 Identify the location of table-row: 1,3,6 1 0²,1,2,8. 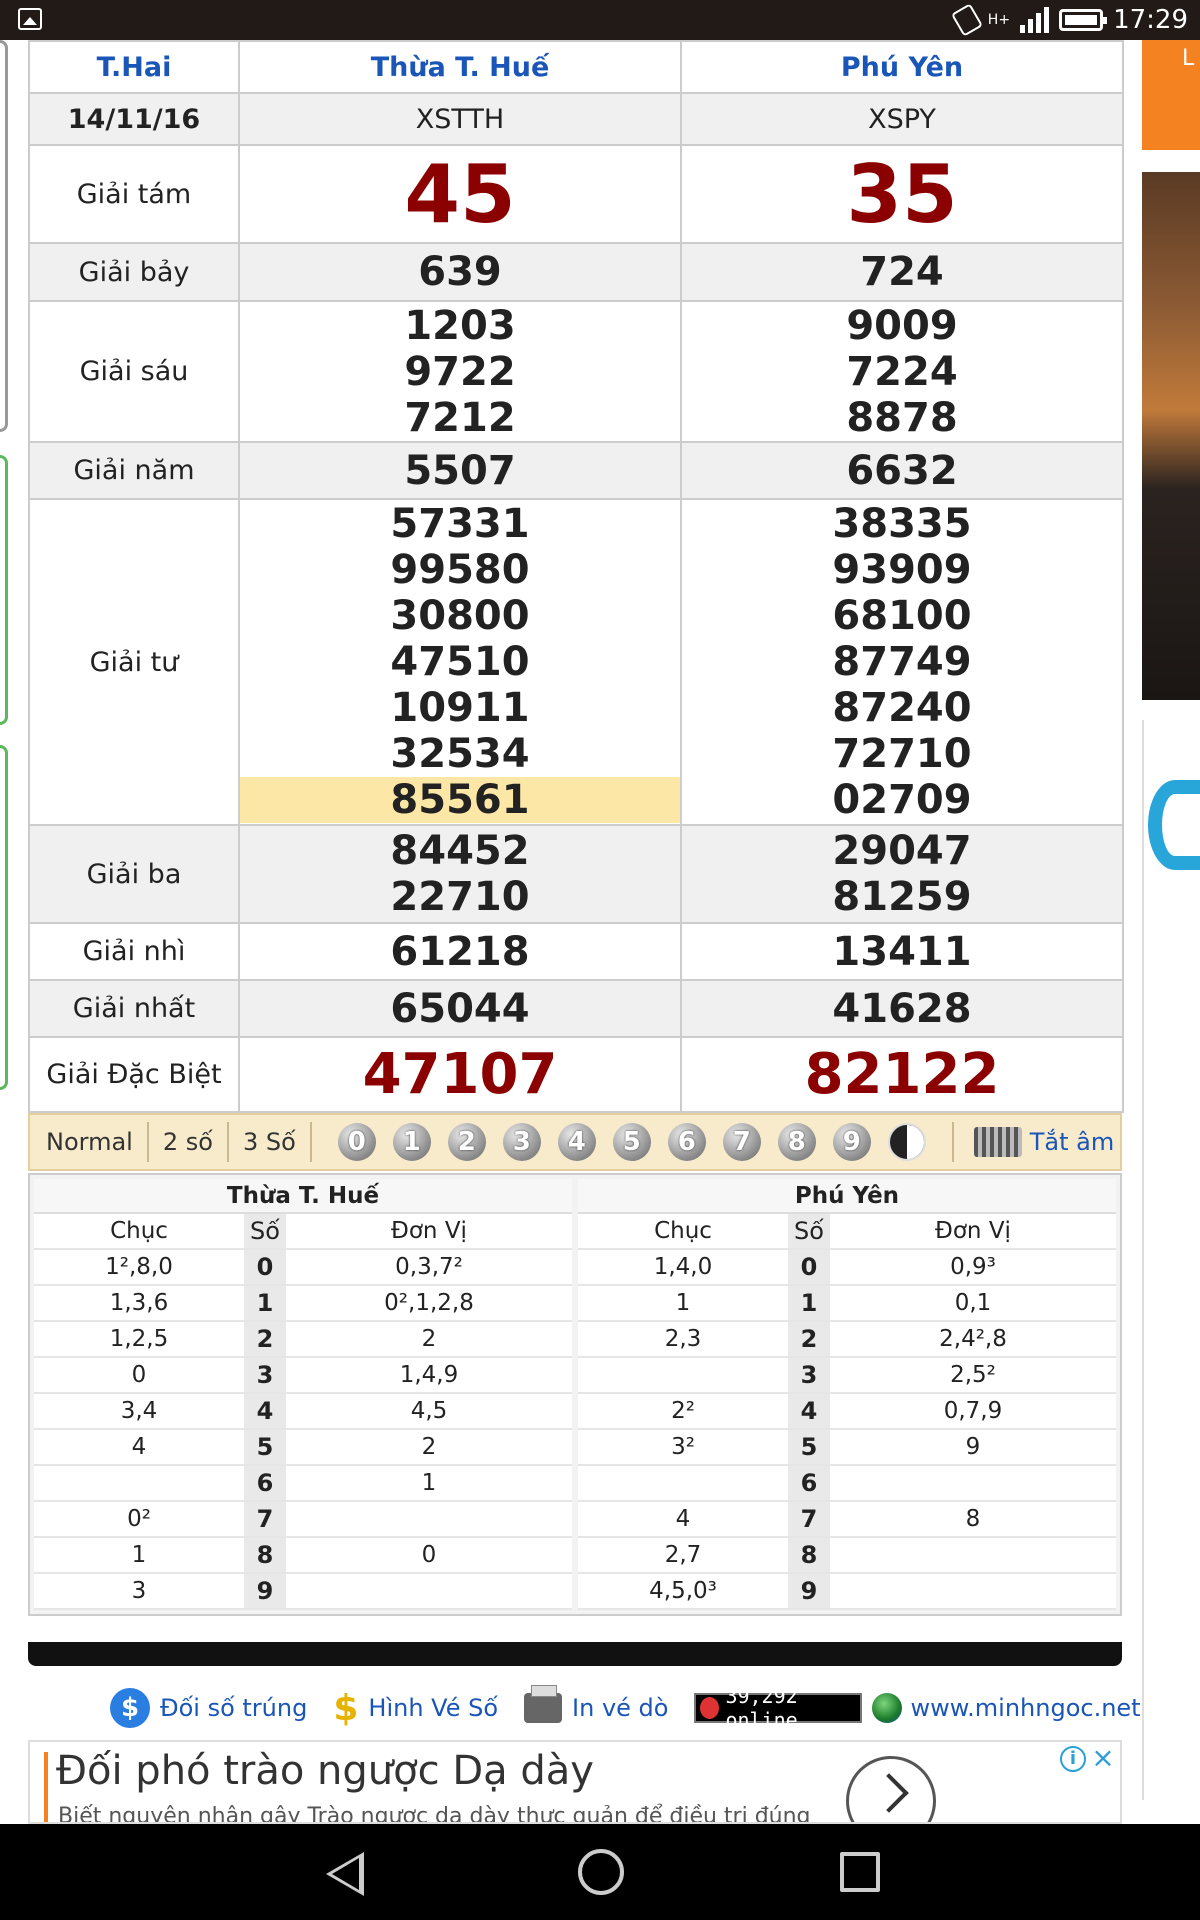
(303, 1303).